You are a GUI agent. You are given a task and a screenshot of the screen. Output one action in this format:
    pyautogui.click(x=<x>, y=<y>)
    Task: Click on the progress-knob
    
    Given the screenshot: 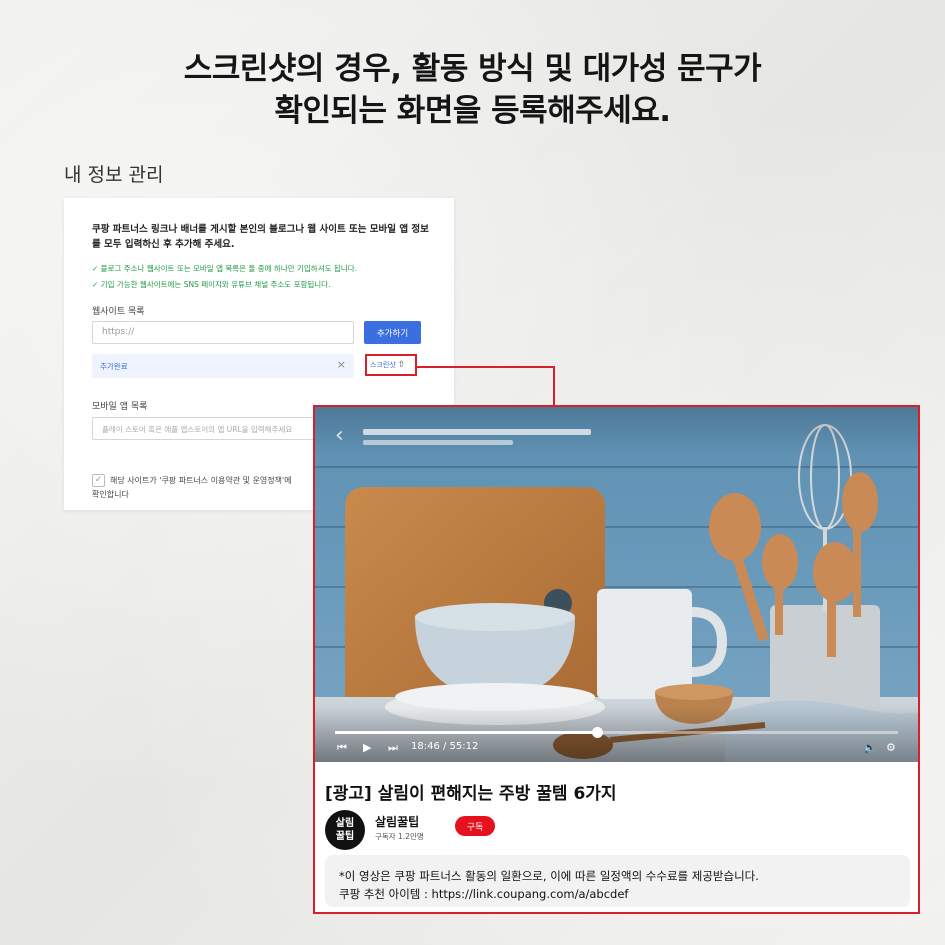 What is the action you would take?
    pyautogui.click(x=597, y=732)
    